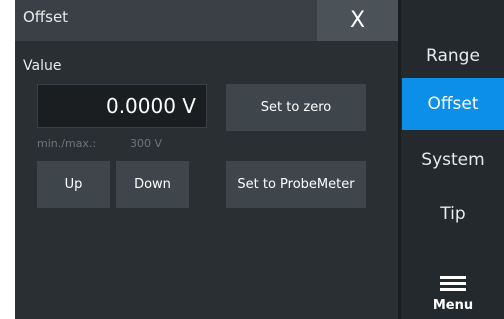 The image size is (504, 319). I want to click on set-to-probemeter-button: Set to ProbeMeter, so click(296, 184).